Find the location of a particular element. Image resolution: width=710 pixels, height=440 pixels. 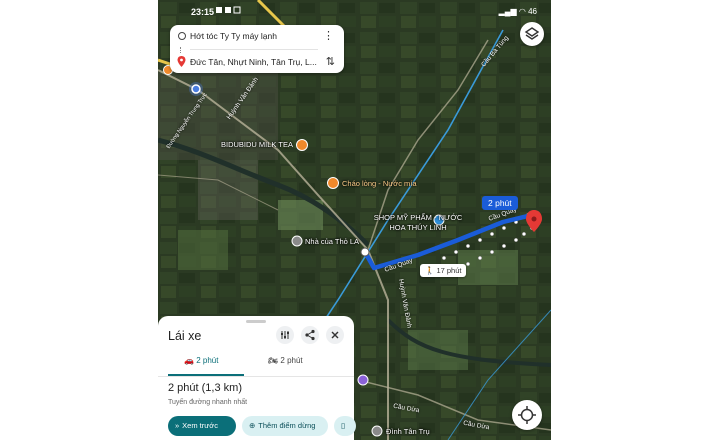

save-route-button: ▯ is located at coordinates (345, 426).